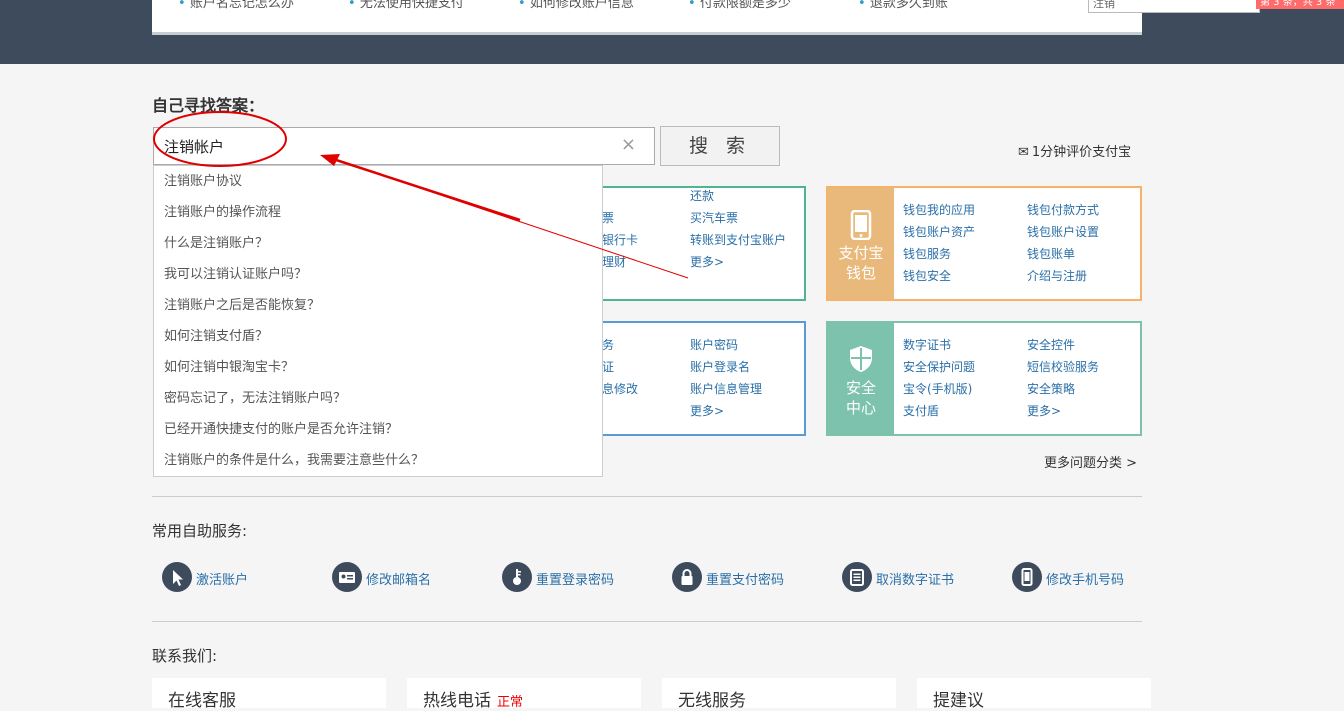 Image resolution: width=1344 pixels, height=711 pixels. Describe the element at coordinates (1023, 152) in the screenshot. I see `envelope-icon: ✉` at that location.